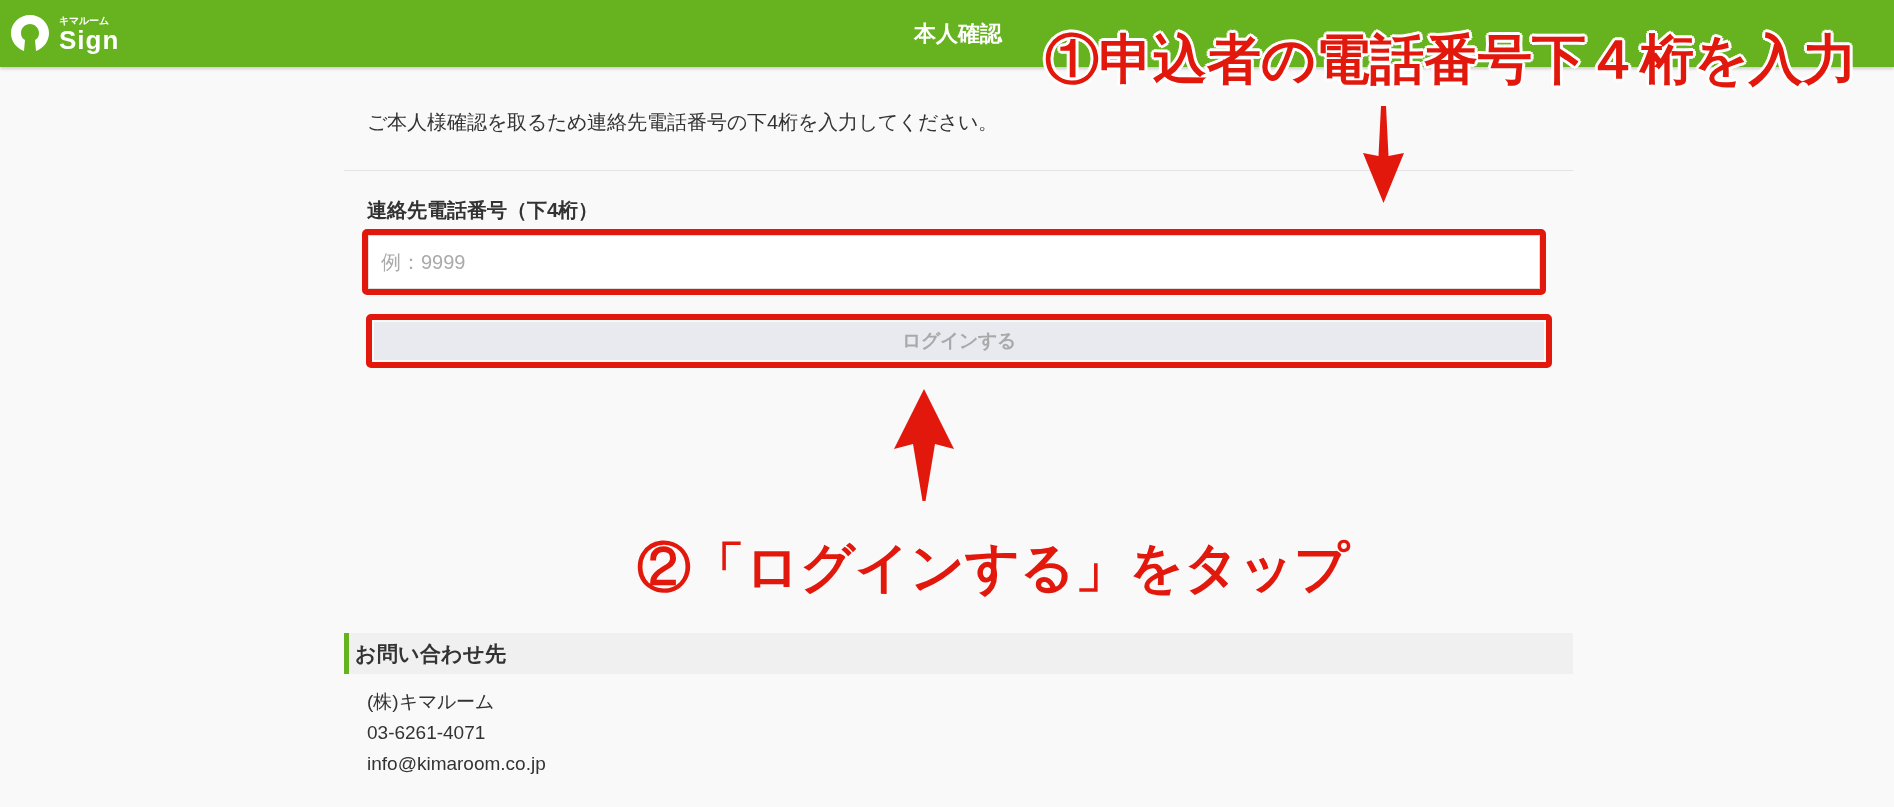  Describe the element at coordinates (430, 653) in the screenshot. I see `contact-heading: お問い合わせ先` at that location.